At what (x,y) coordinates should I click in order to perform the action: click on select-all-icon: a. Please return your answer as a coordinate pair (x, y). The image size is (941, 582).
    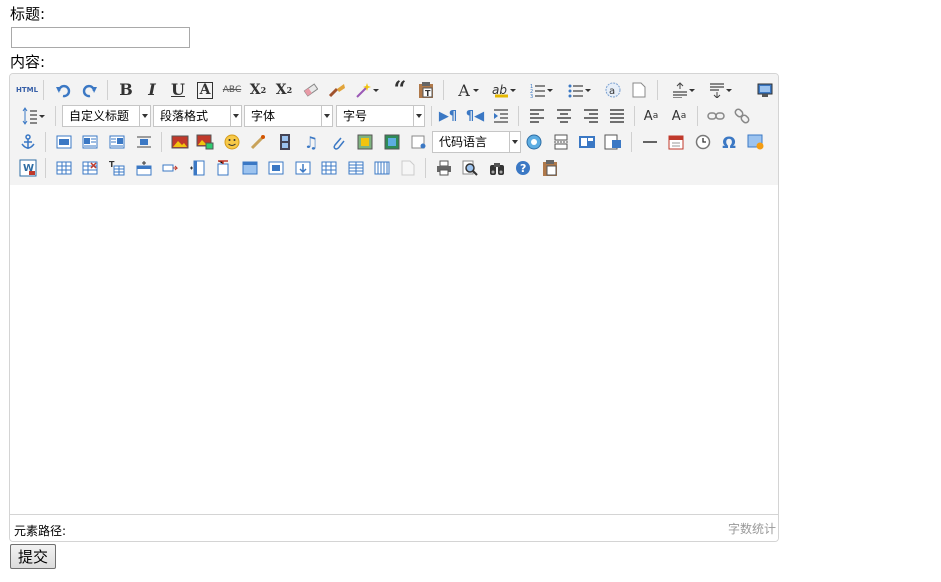
    Looking at the image, I should click on (613, 90).